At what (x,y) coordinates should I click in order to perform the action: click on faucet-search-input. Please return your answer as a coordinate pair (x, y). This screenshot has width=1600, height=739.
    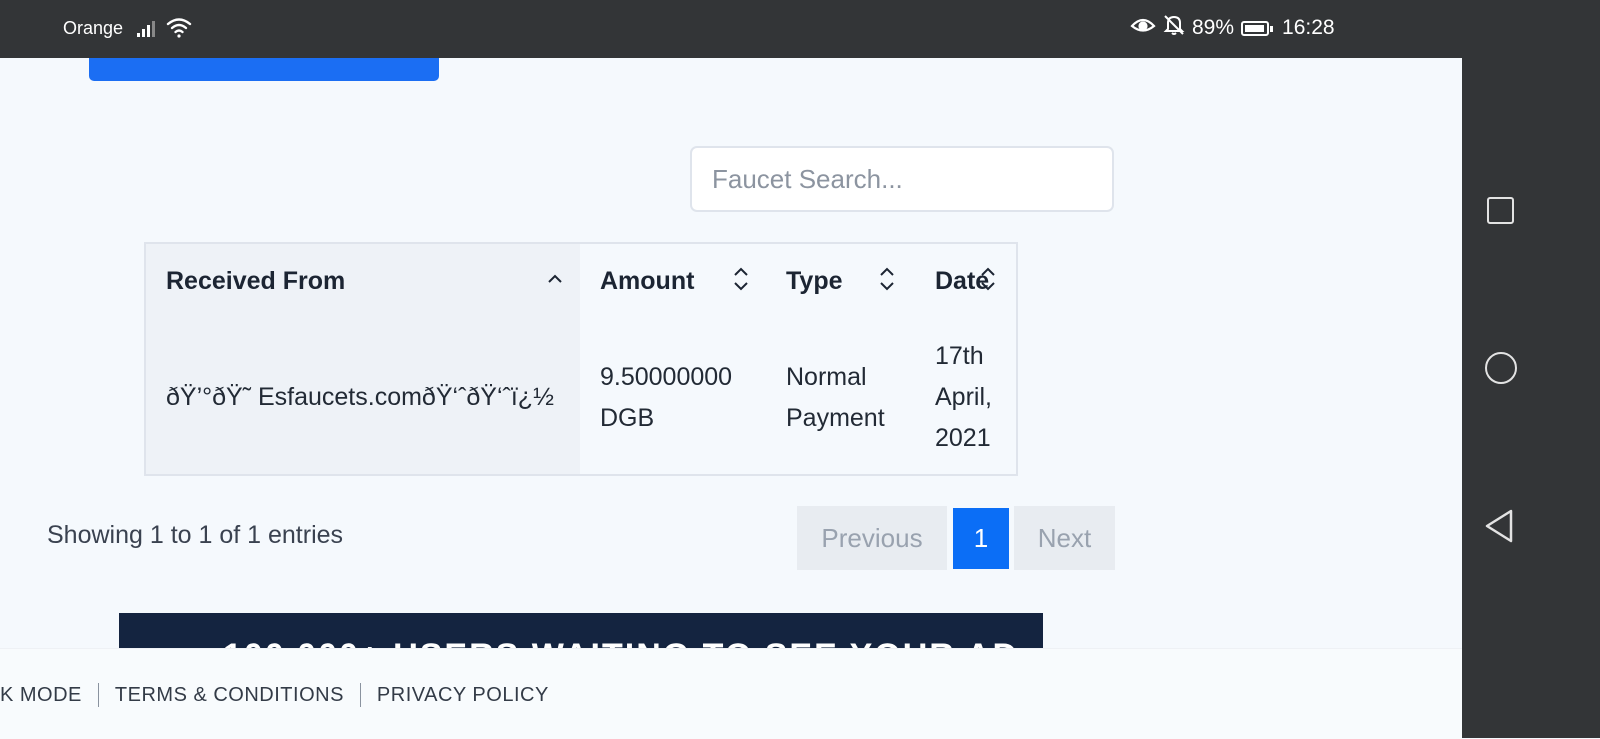
    Looking at the image, I should click on (902, 179).